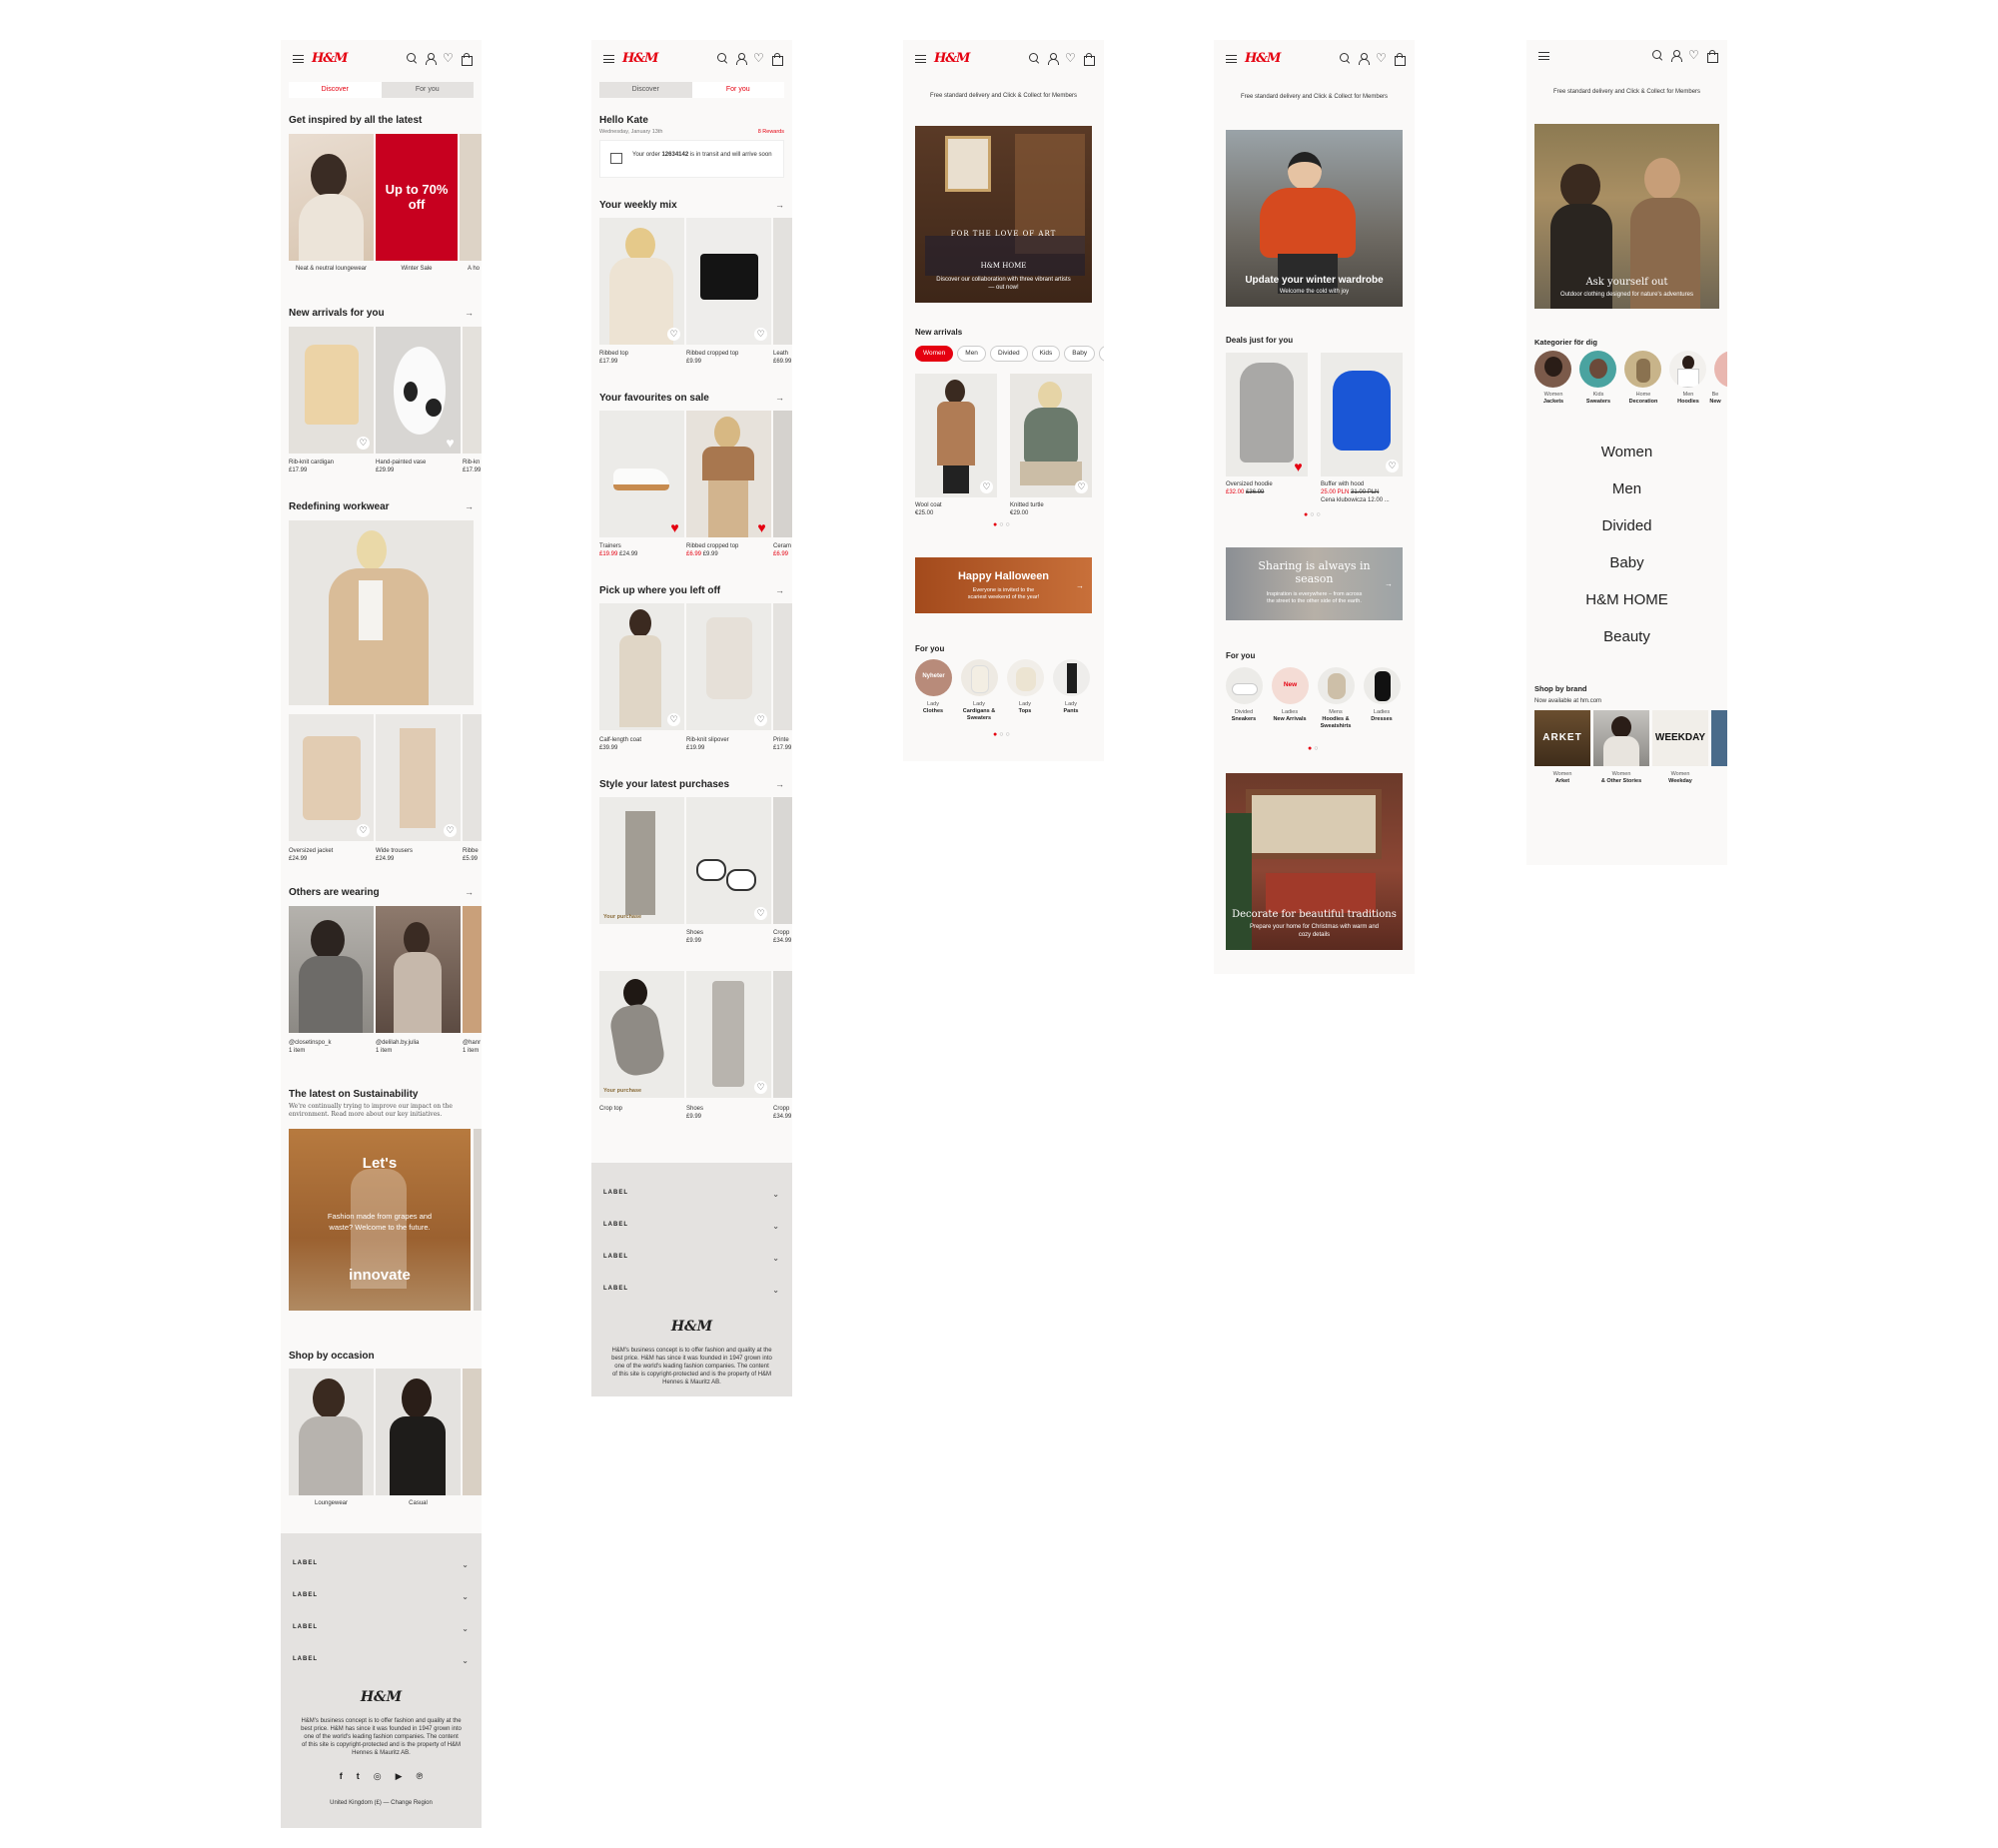  I want to click on youtube-icon: ▶, so click(400, 1776).